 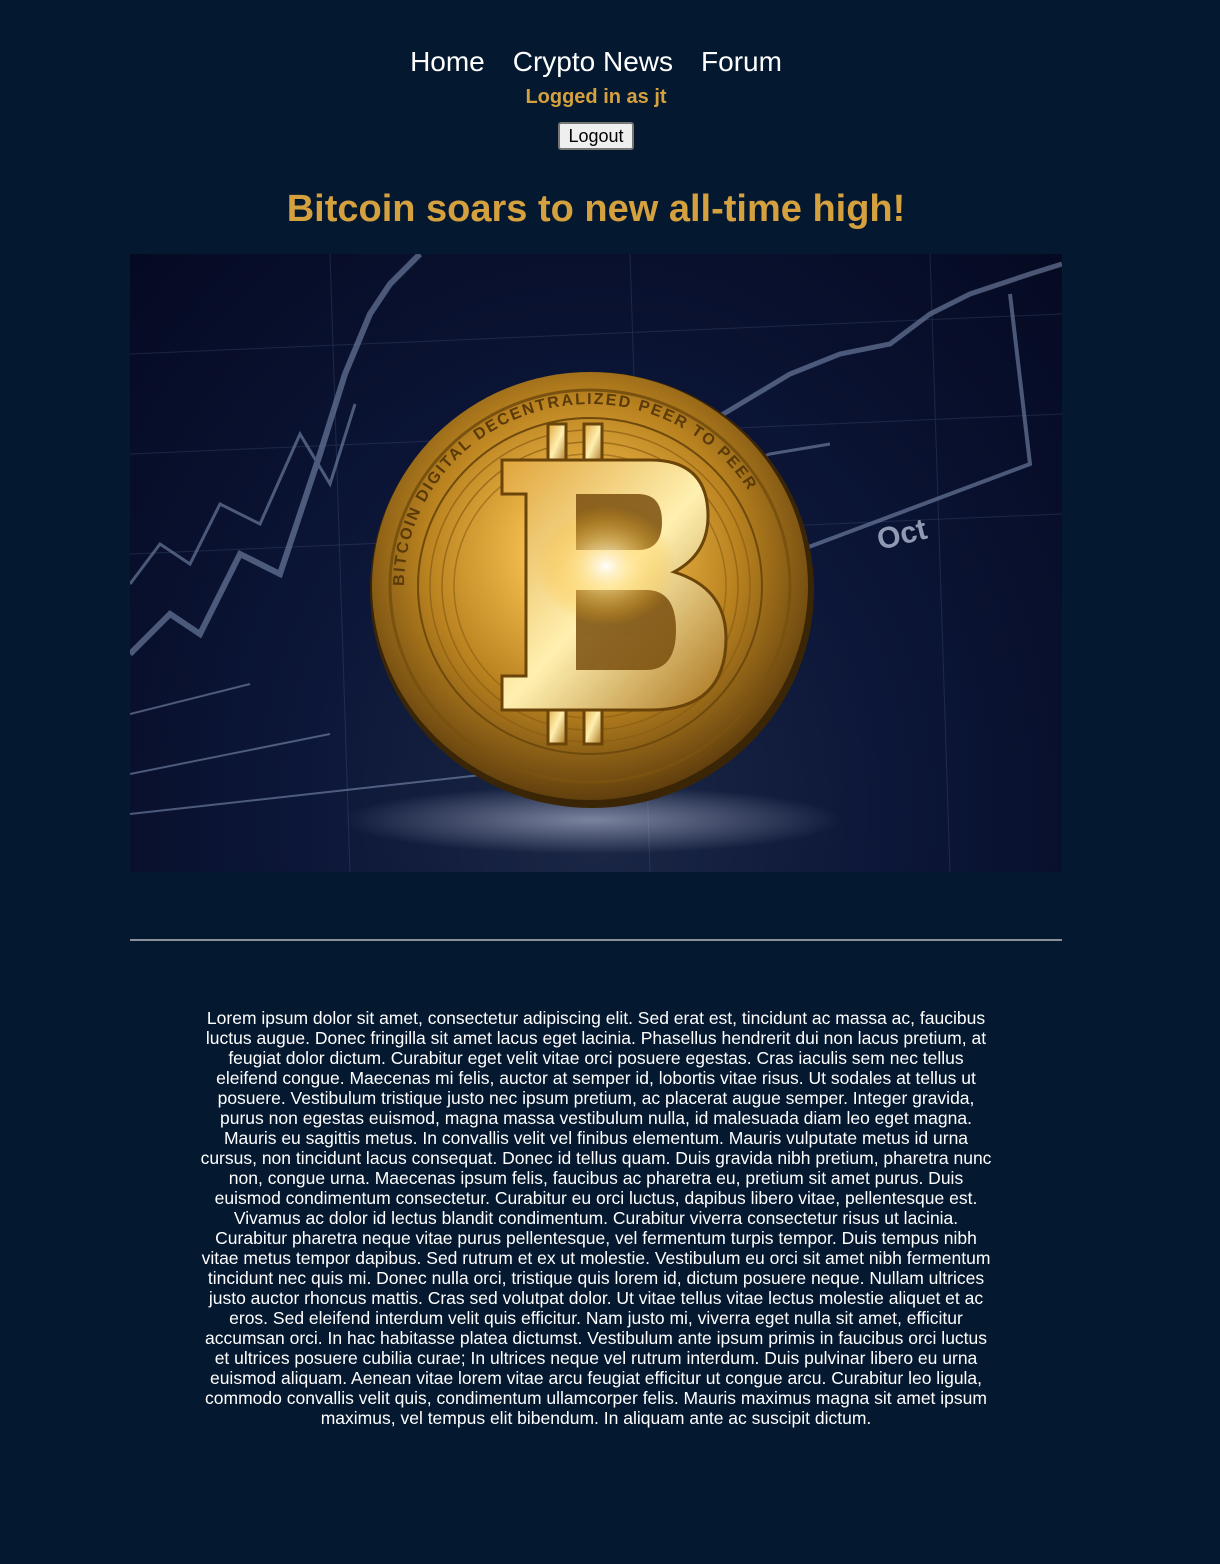 What do you see at coordinates (593, 61) in the screenshot?
I see `nav-link-crypto-news: Crypto News` at bounding box center [593, 61].